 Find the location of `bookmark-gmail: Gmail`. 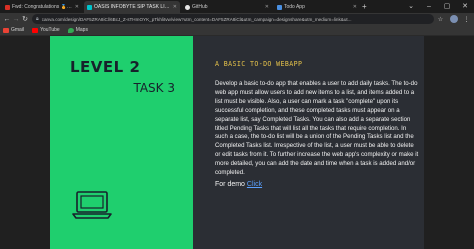

bookmark-gmail: Gmail is located at coordinates (13, 30).